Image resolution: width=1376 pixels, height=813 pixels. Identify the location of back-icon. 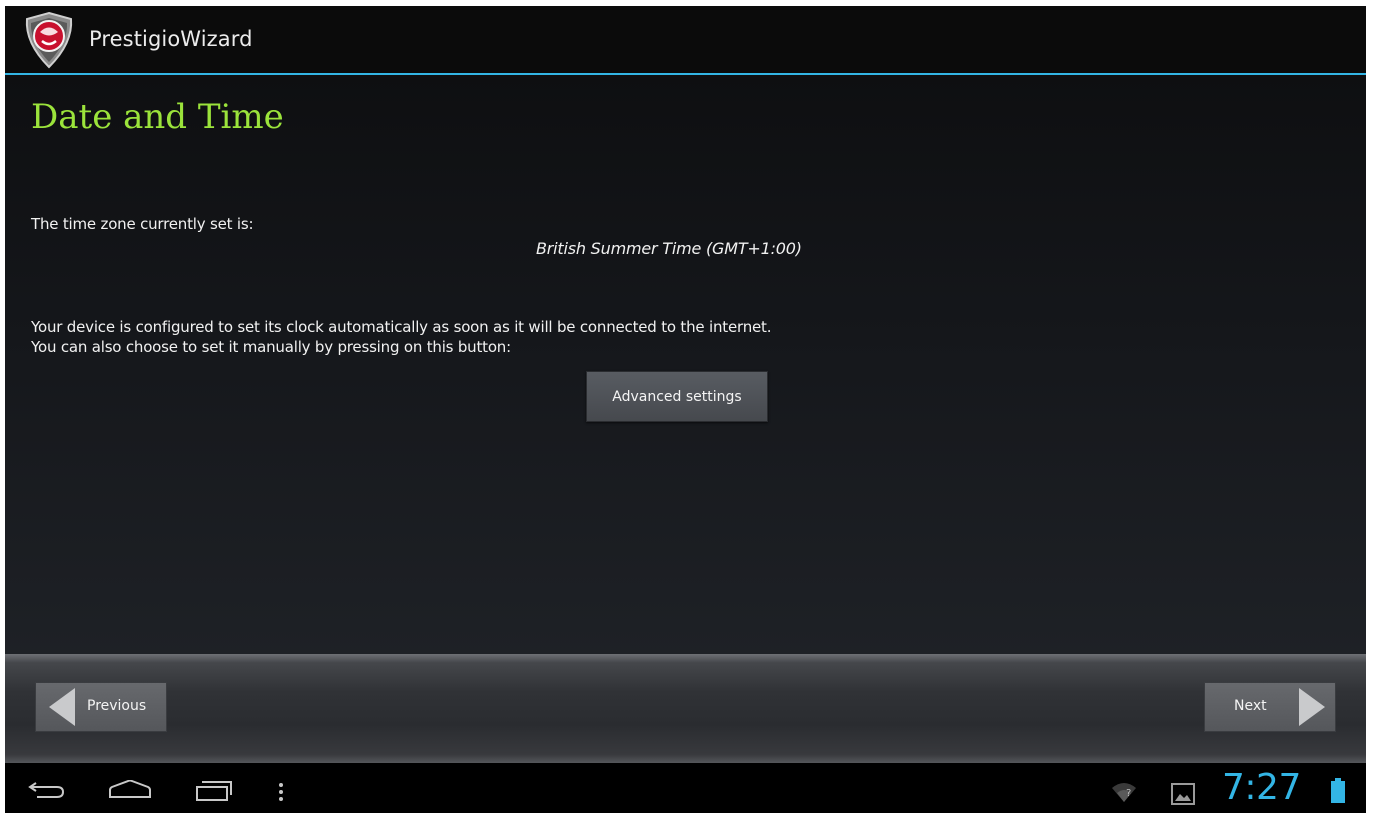
(47, 790).